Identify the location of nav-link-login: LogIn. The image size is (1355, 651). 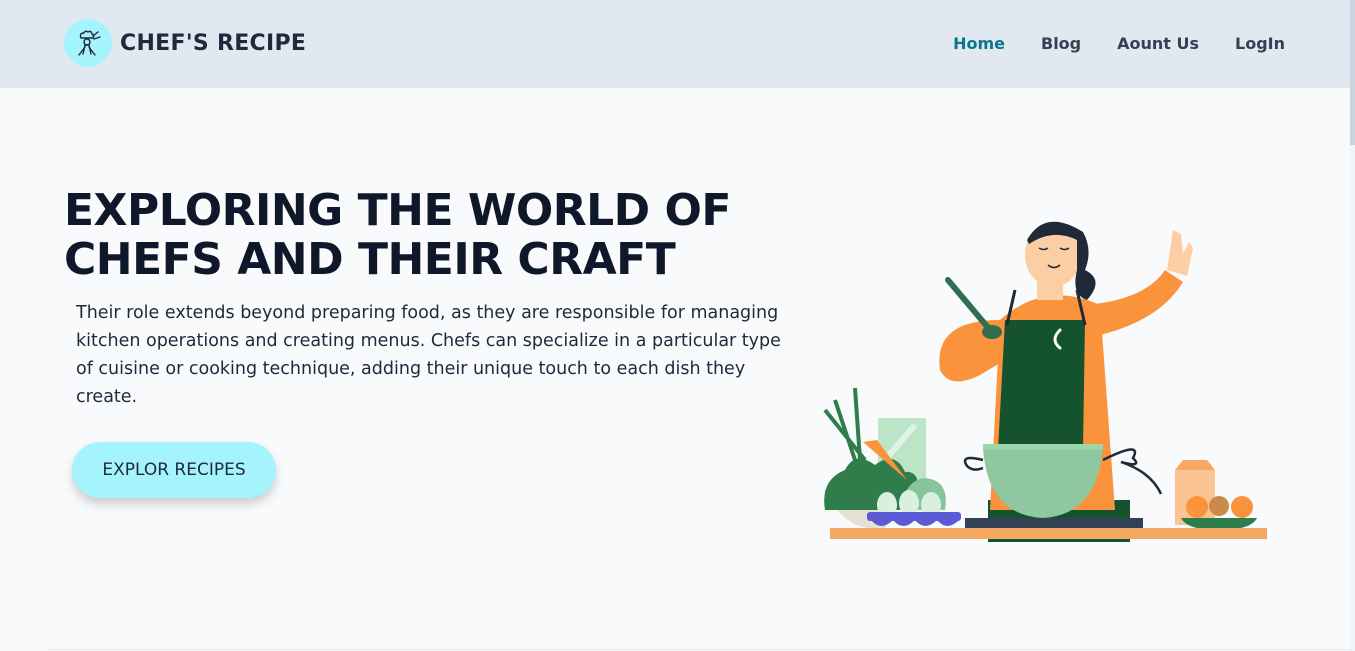
(1260, 43).